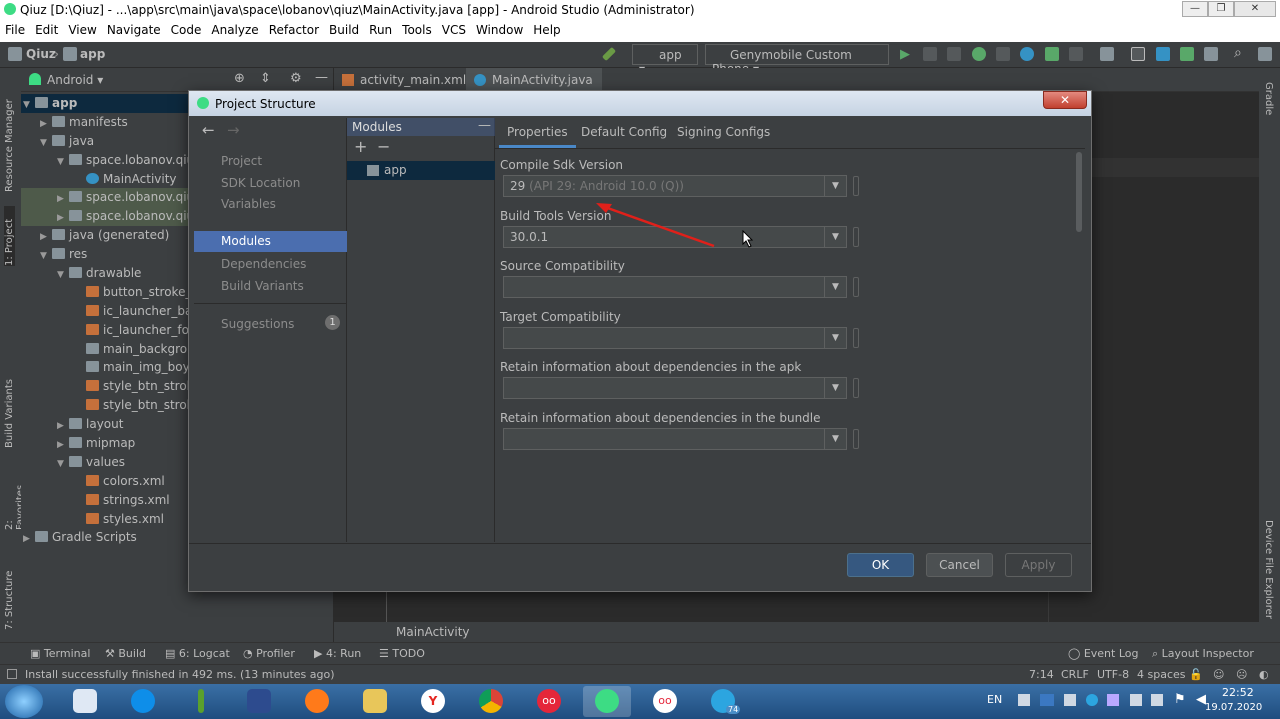 The width and height of the screenshot is (1280, 719). Describe the element at coordinates (383, 146) in the screenshot. I see `remove-module-icon: −` at that location.